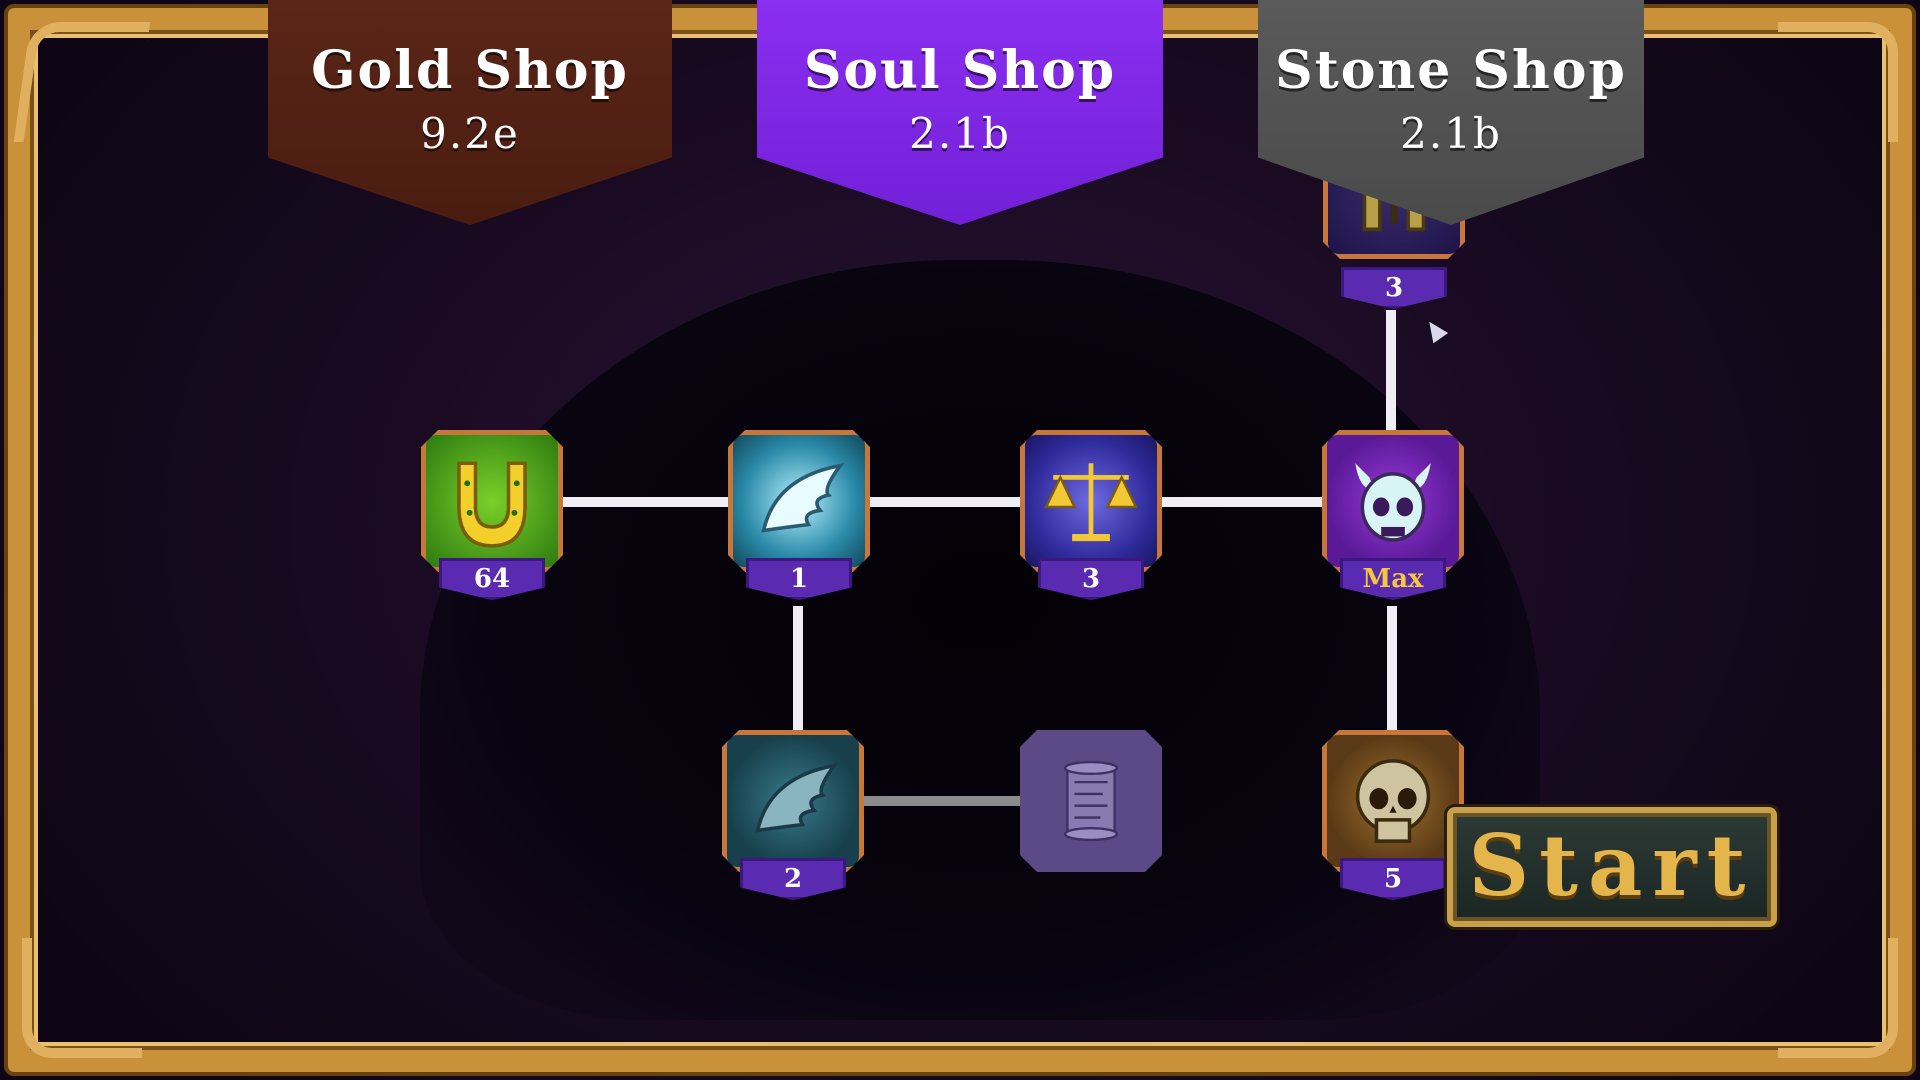  Describe the element at coordinates (941, 801) in the screenshot. I see `link-wingdark-scroll` at that location.